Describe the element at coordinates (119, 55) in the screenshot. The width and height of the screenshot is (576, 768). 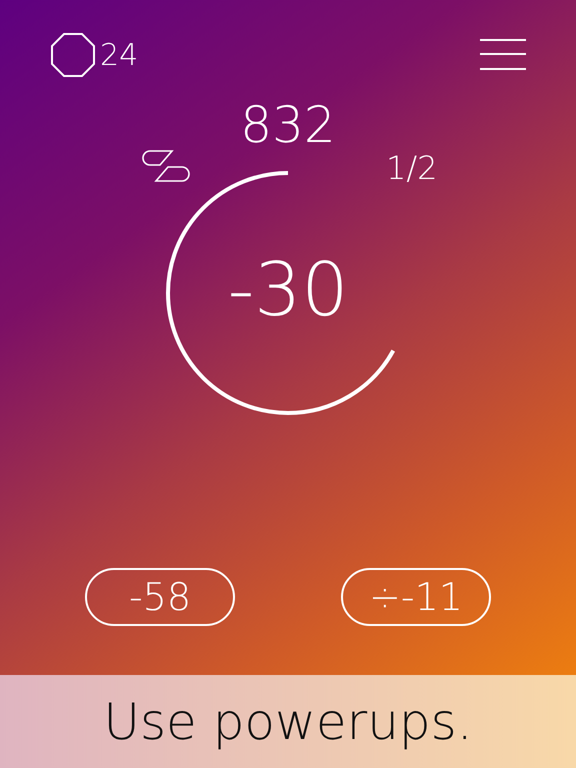
I see `moves-count: 24` at that location.